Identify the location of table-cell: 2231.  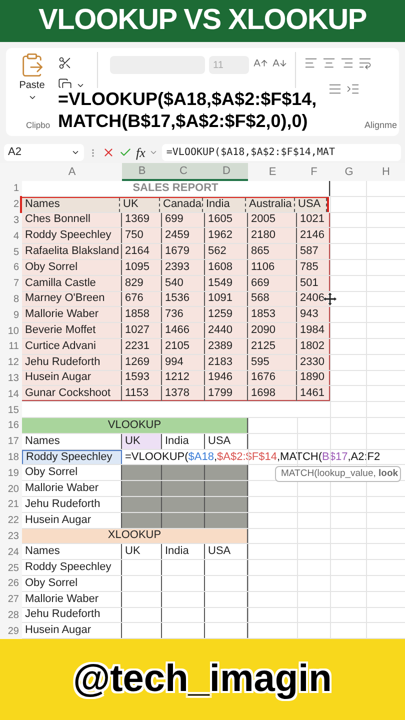
(142, 346).